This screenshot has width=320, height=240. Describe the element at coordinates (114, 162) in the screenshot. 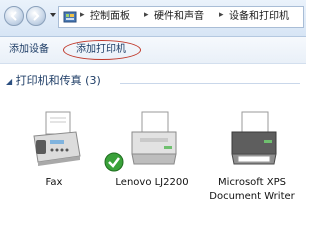

I see `default-check-icon` at that location.